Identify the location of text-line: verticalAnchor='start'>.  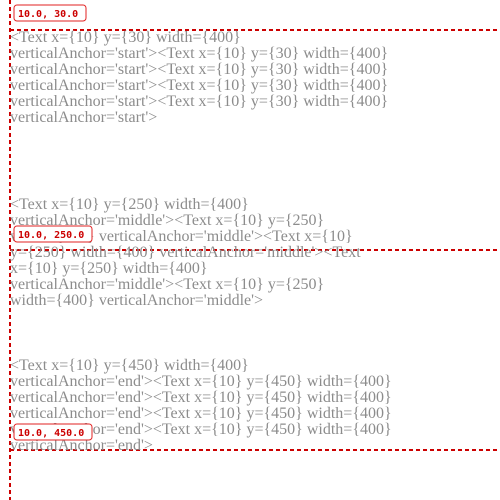
(83, 117).